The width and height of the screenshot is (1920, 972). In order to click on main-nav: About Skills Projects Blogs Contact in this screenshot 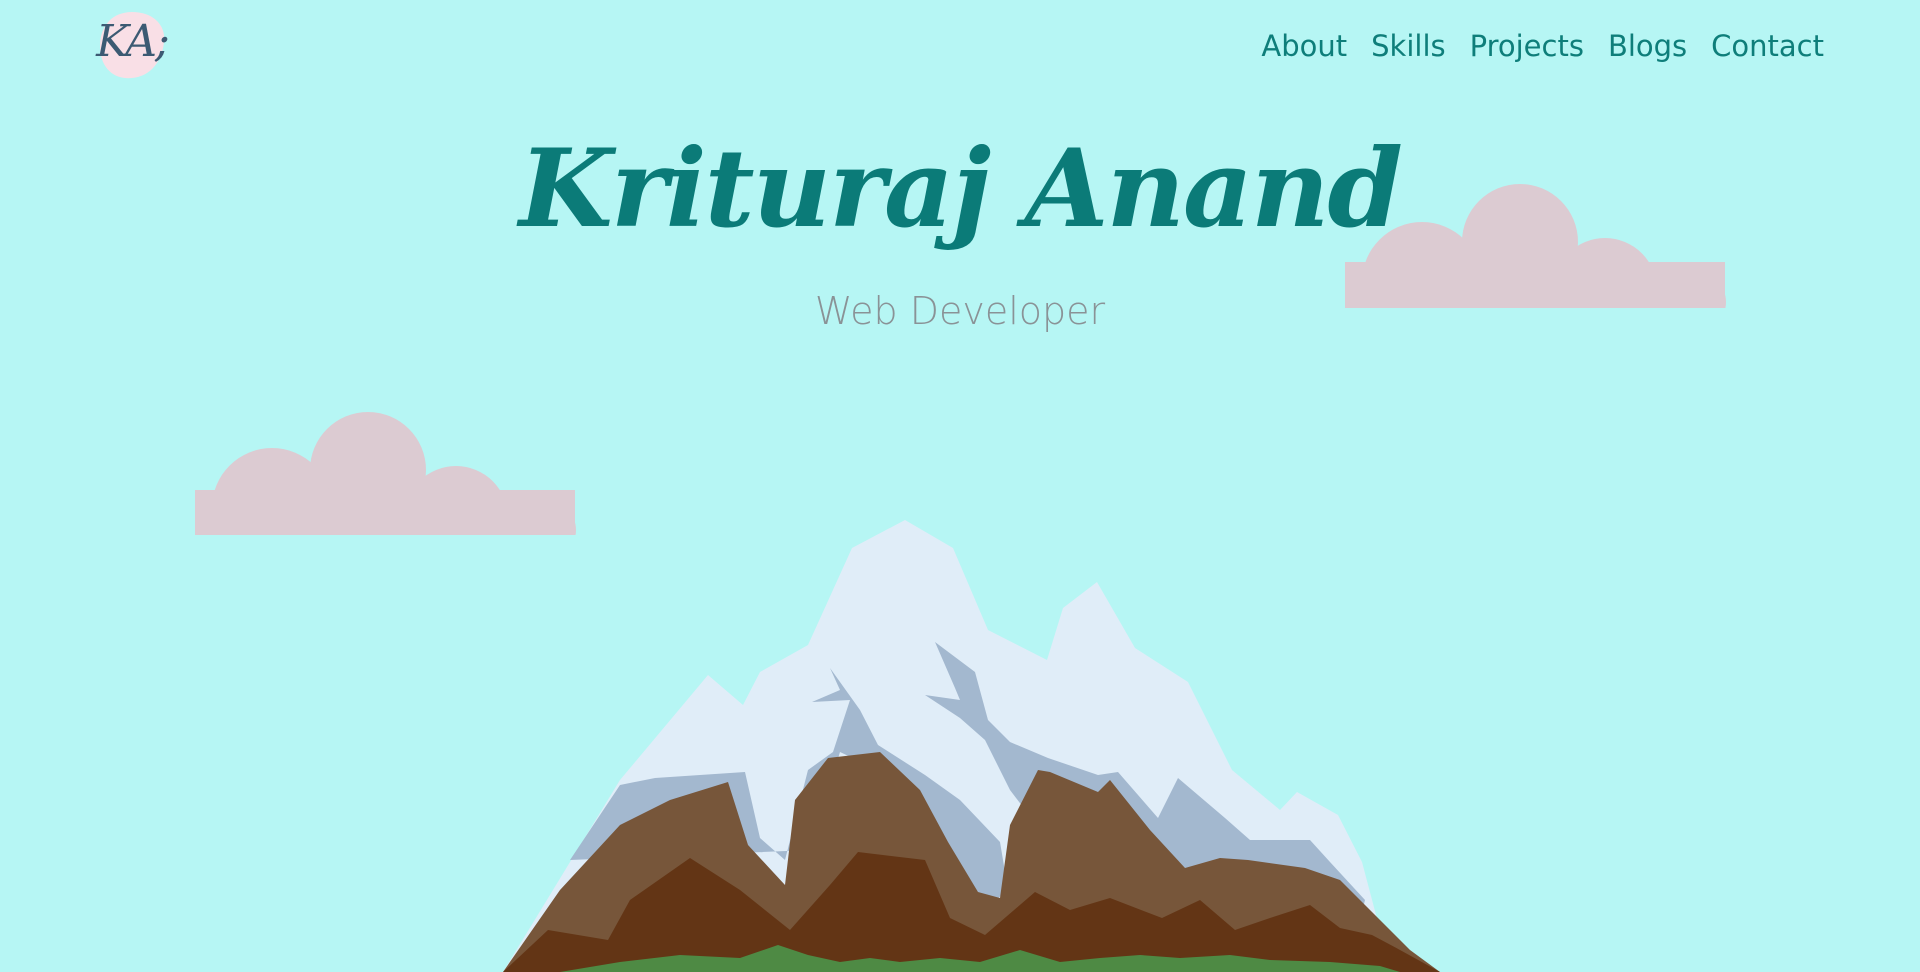, I will do `click(1542, 46)`.